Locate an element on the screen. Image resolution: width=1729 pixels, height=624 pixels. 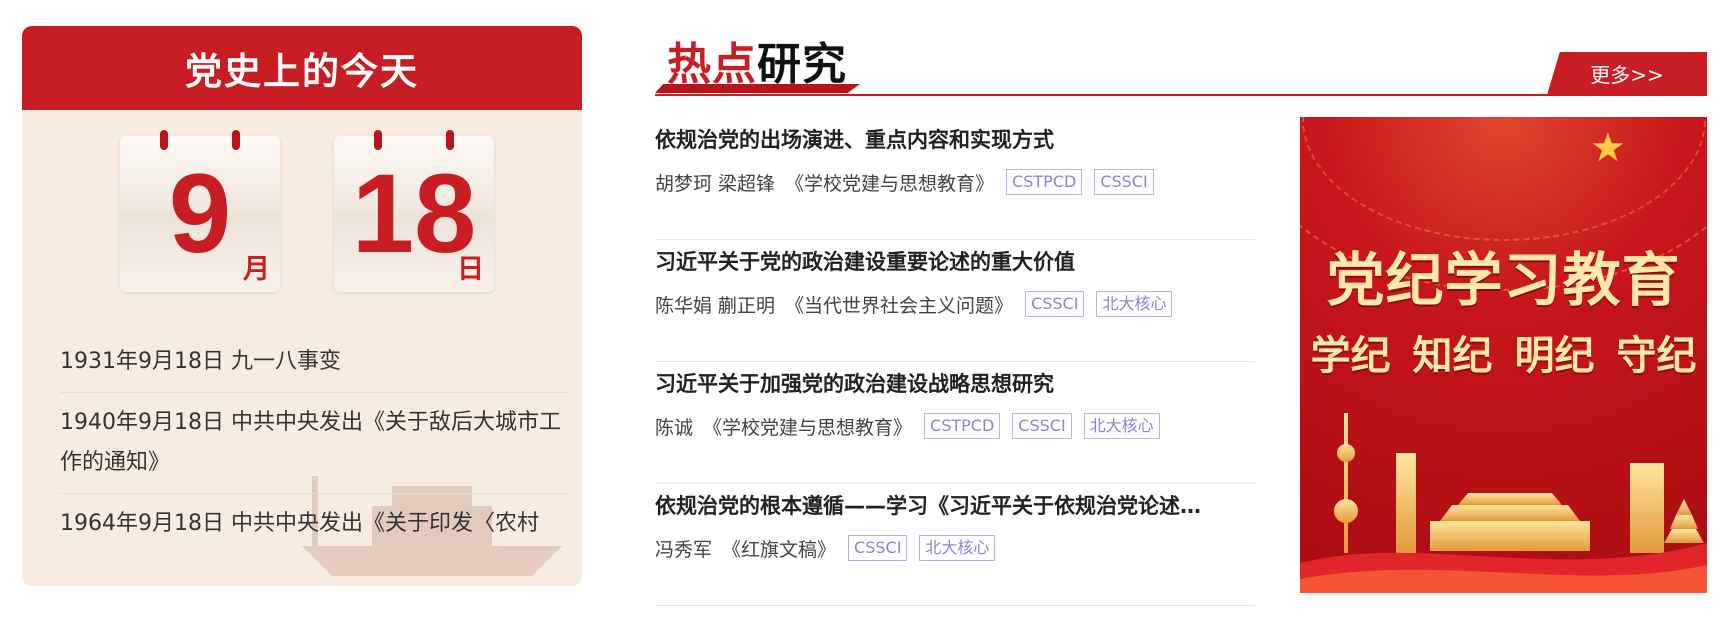
city-skyline-icon is located at coordinates (1503, 503).